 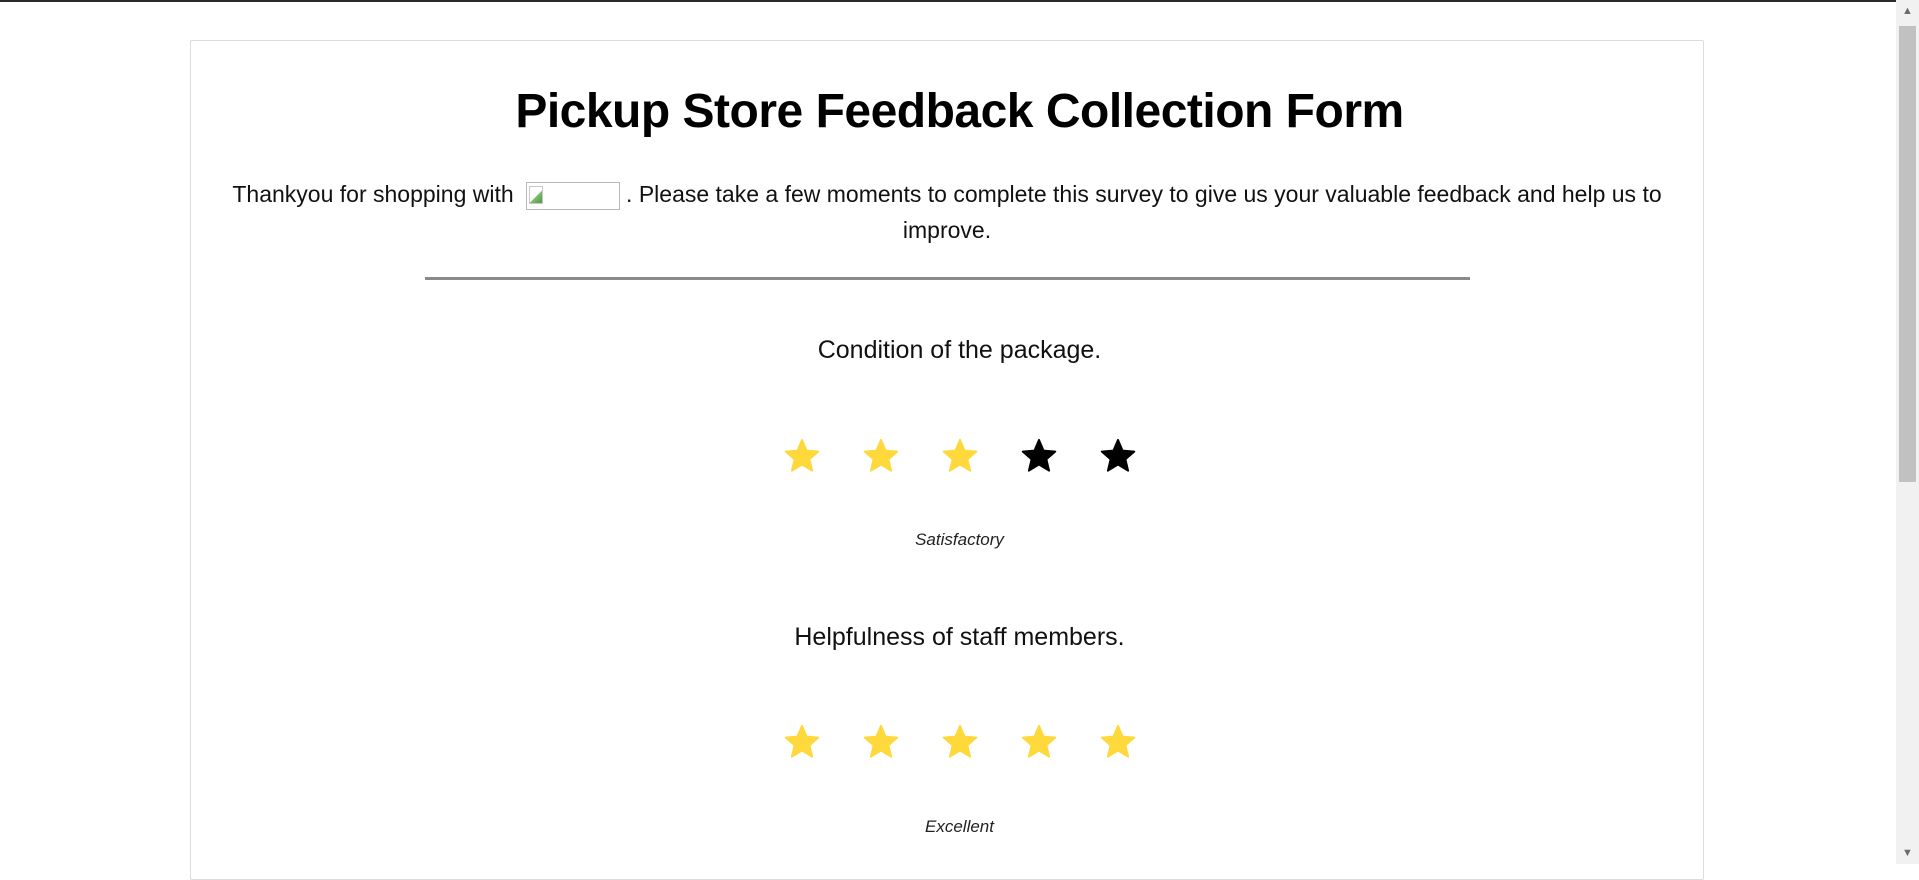 I want to click on rating-label-staff: Excellent, so click(x=959, y=826).